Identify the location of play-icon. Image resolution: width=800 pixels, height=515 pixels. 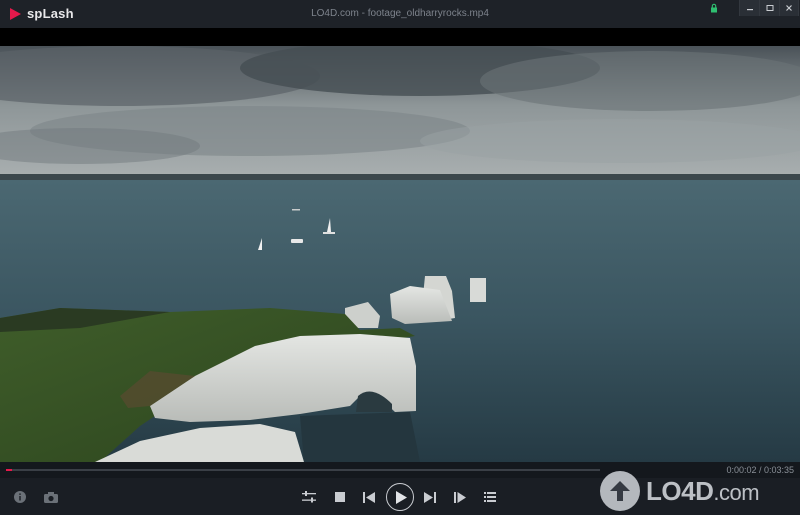
(401, 497).